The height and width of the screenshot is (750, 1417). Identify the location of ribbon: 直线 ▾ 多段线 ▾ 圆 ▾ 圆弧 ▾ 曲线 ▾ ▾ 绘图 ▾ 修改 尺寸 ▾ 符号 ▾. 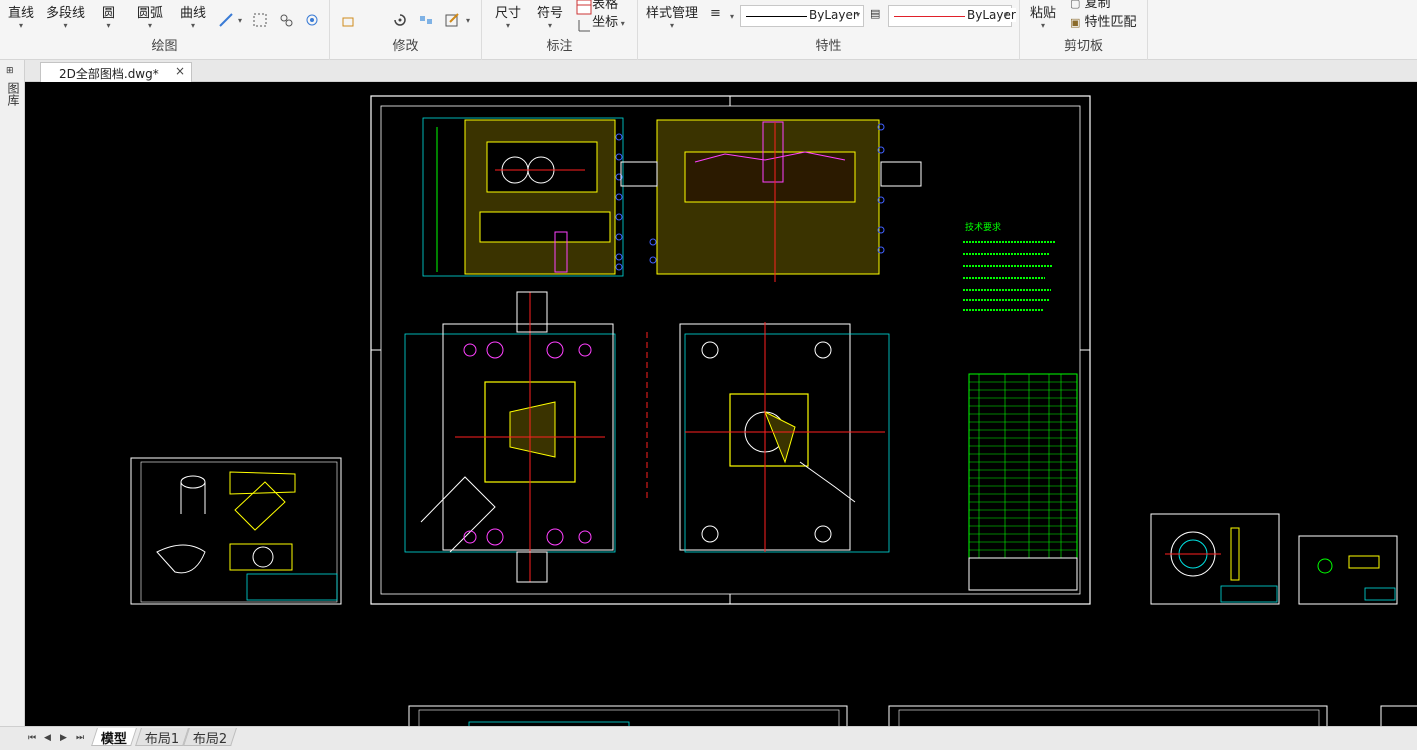
(708, 30).